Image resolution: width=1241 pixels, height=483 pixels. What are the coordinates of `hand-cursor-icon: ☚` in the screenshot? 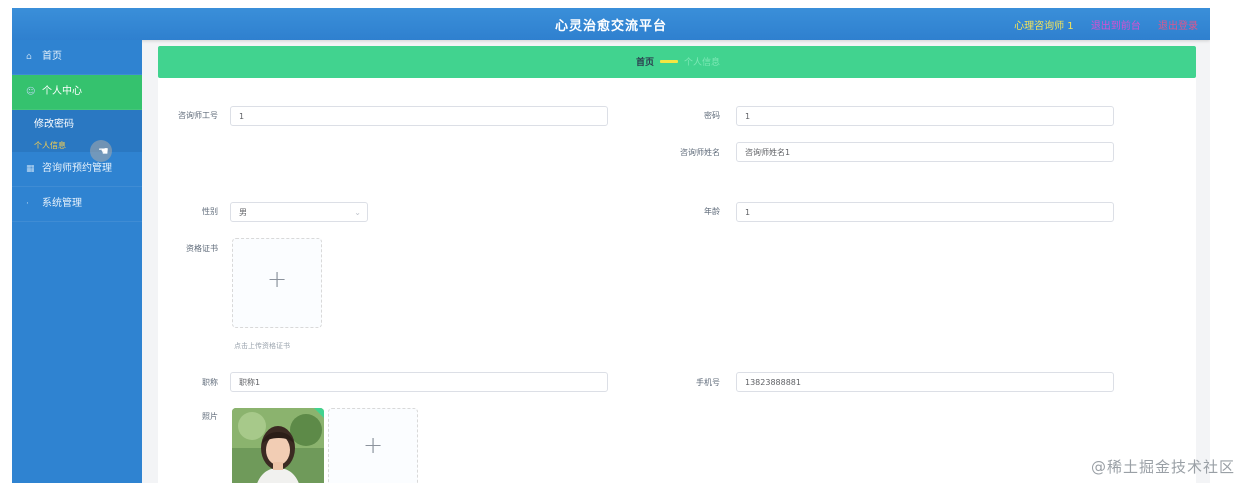 It's located at (103, 151).